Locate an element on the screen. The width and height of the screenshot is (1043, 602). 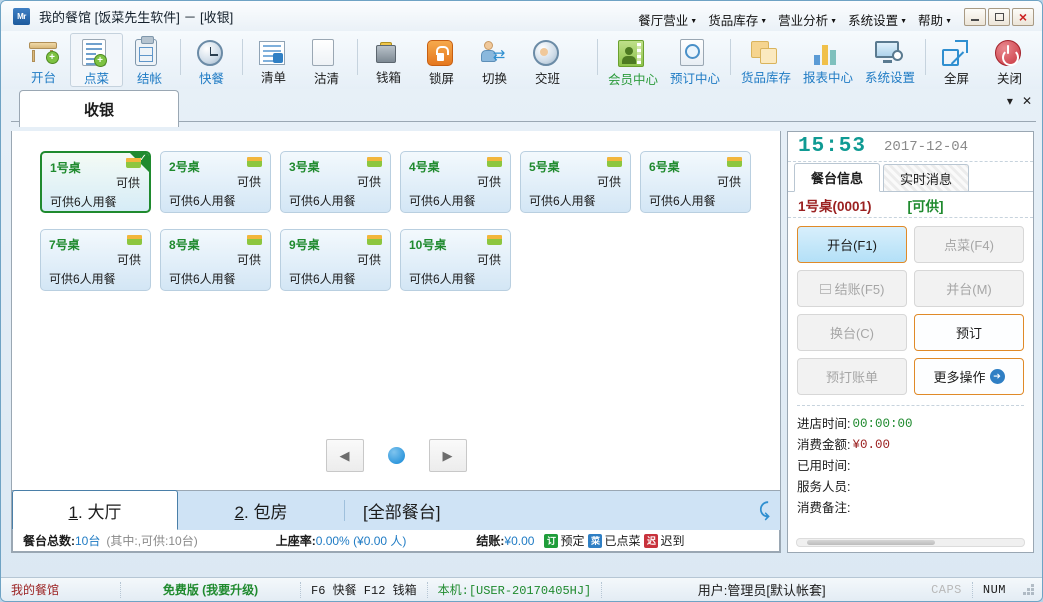
tab-close-icon: ✕ is located at coordinates (1027, 101).